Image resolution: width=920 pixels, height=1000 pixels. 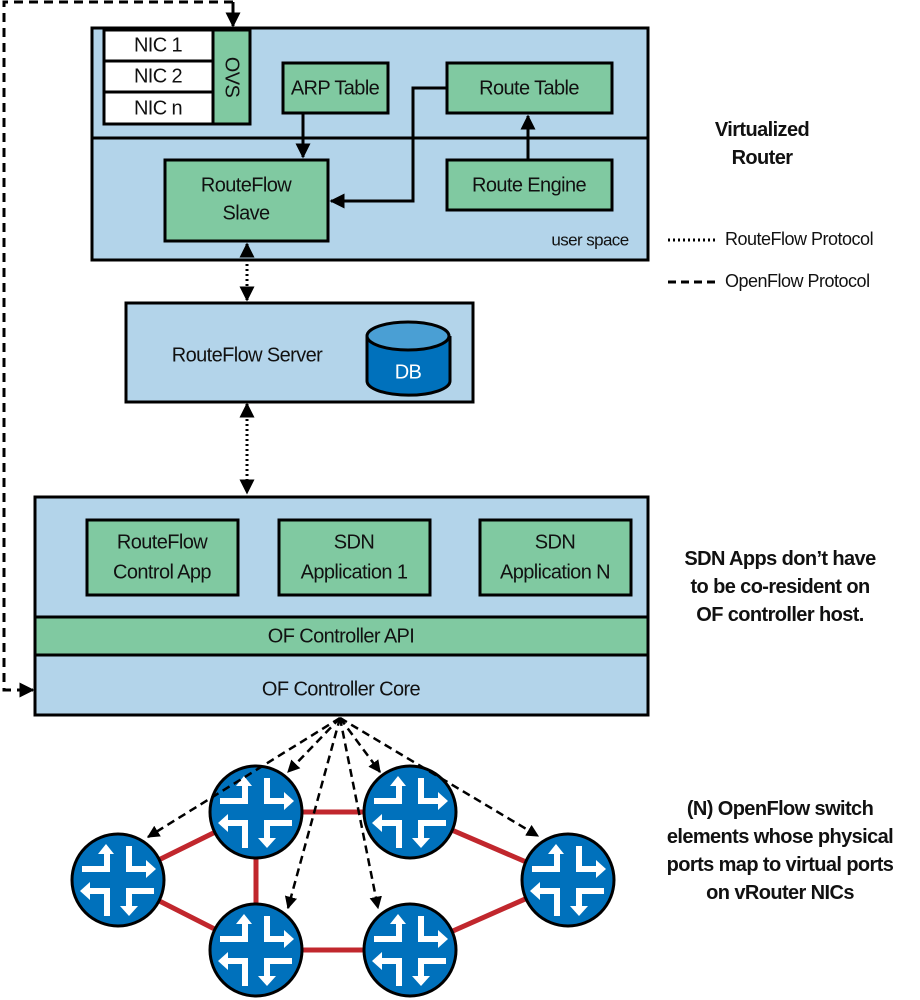 I want to click on user-space-label: user space, so click(x=589, y=239).